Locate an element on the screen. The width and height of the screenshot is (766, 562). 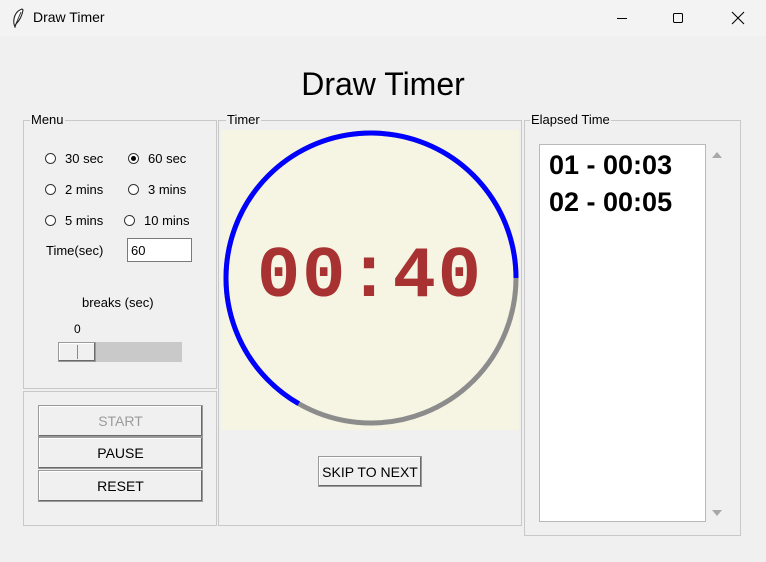
scroll-up-icon is located at coordinates (717, 155).